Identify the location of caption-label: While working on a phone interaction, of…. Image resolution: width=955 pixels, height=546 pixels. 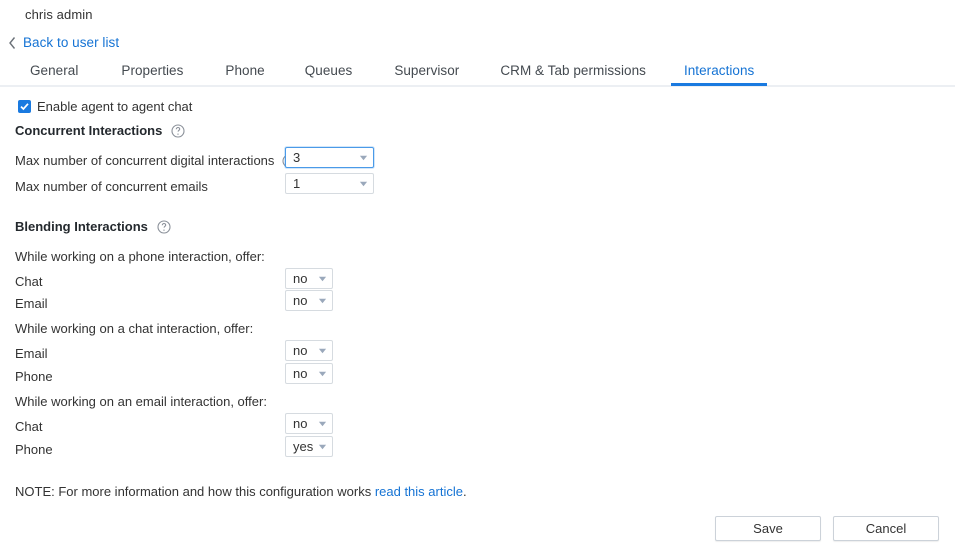
(140, 256).